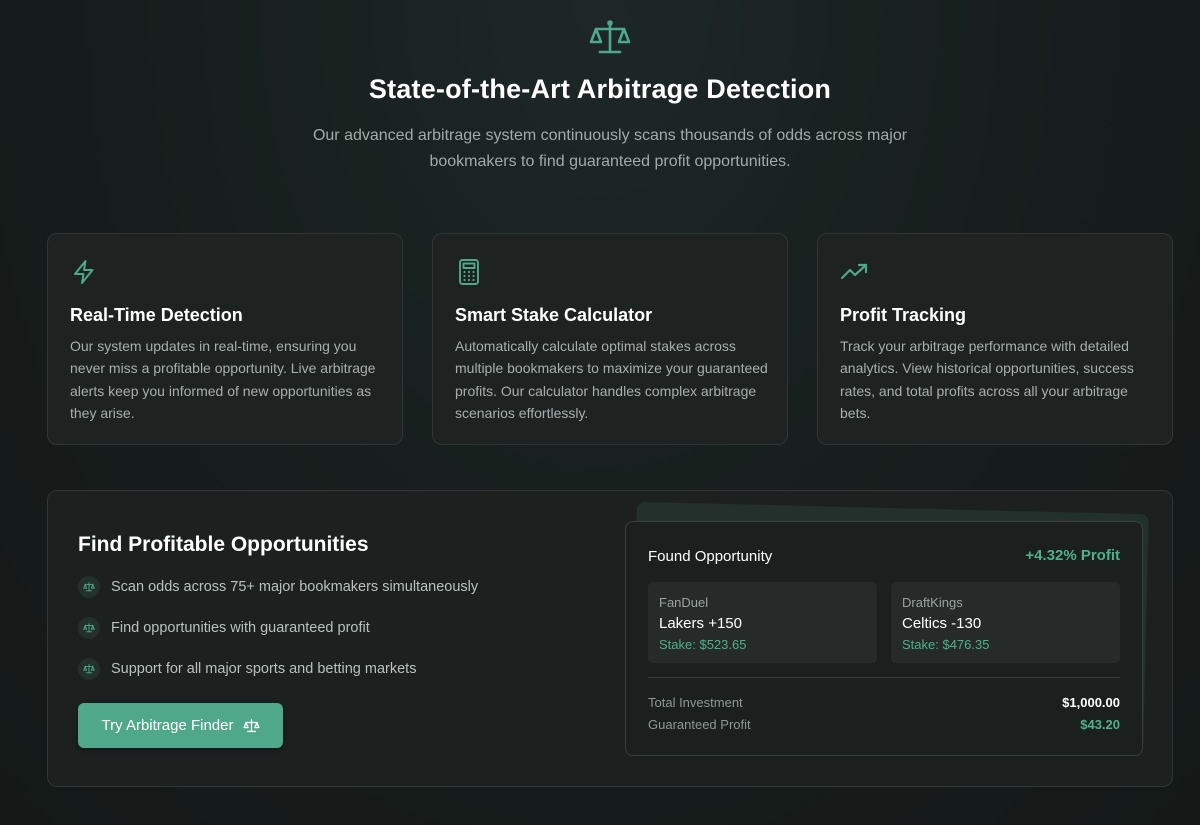 This screenshot has width=1200, height=825. What do you see at coordinates (854, 271) in the screenshot?
I see `trending-up-icon` at bounding box center [854, 271].